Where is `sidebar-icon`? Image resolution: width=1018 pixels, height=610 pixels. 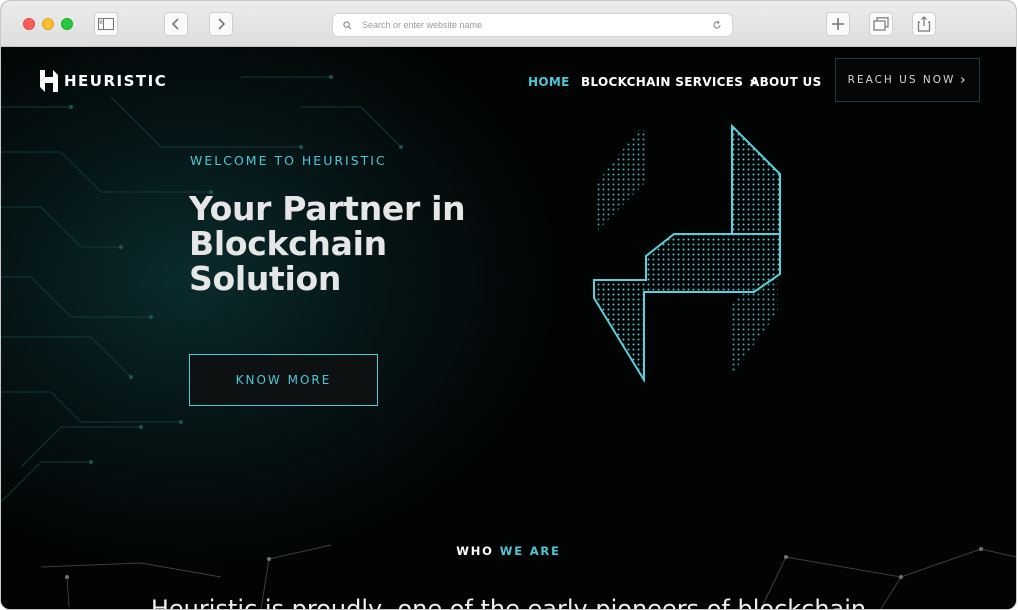
sidebar-icon is located at coordinates (106, 24).